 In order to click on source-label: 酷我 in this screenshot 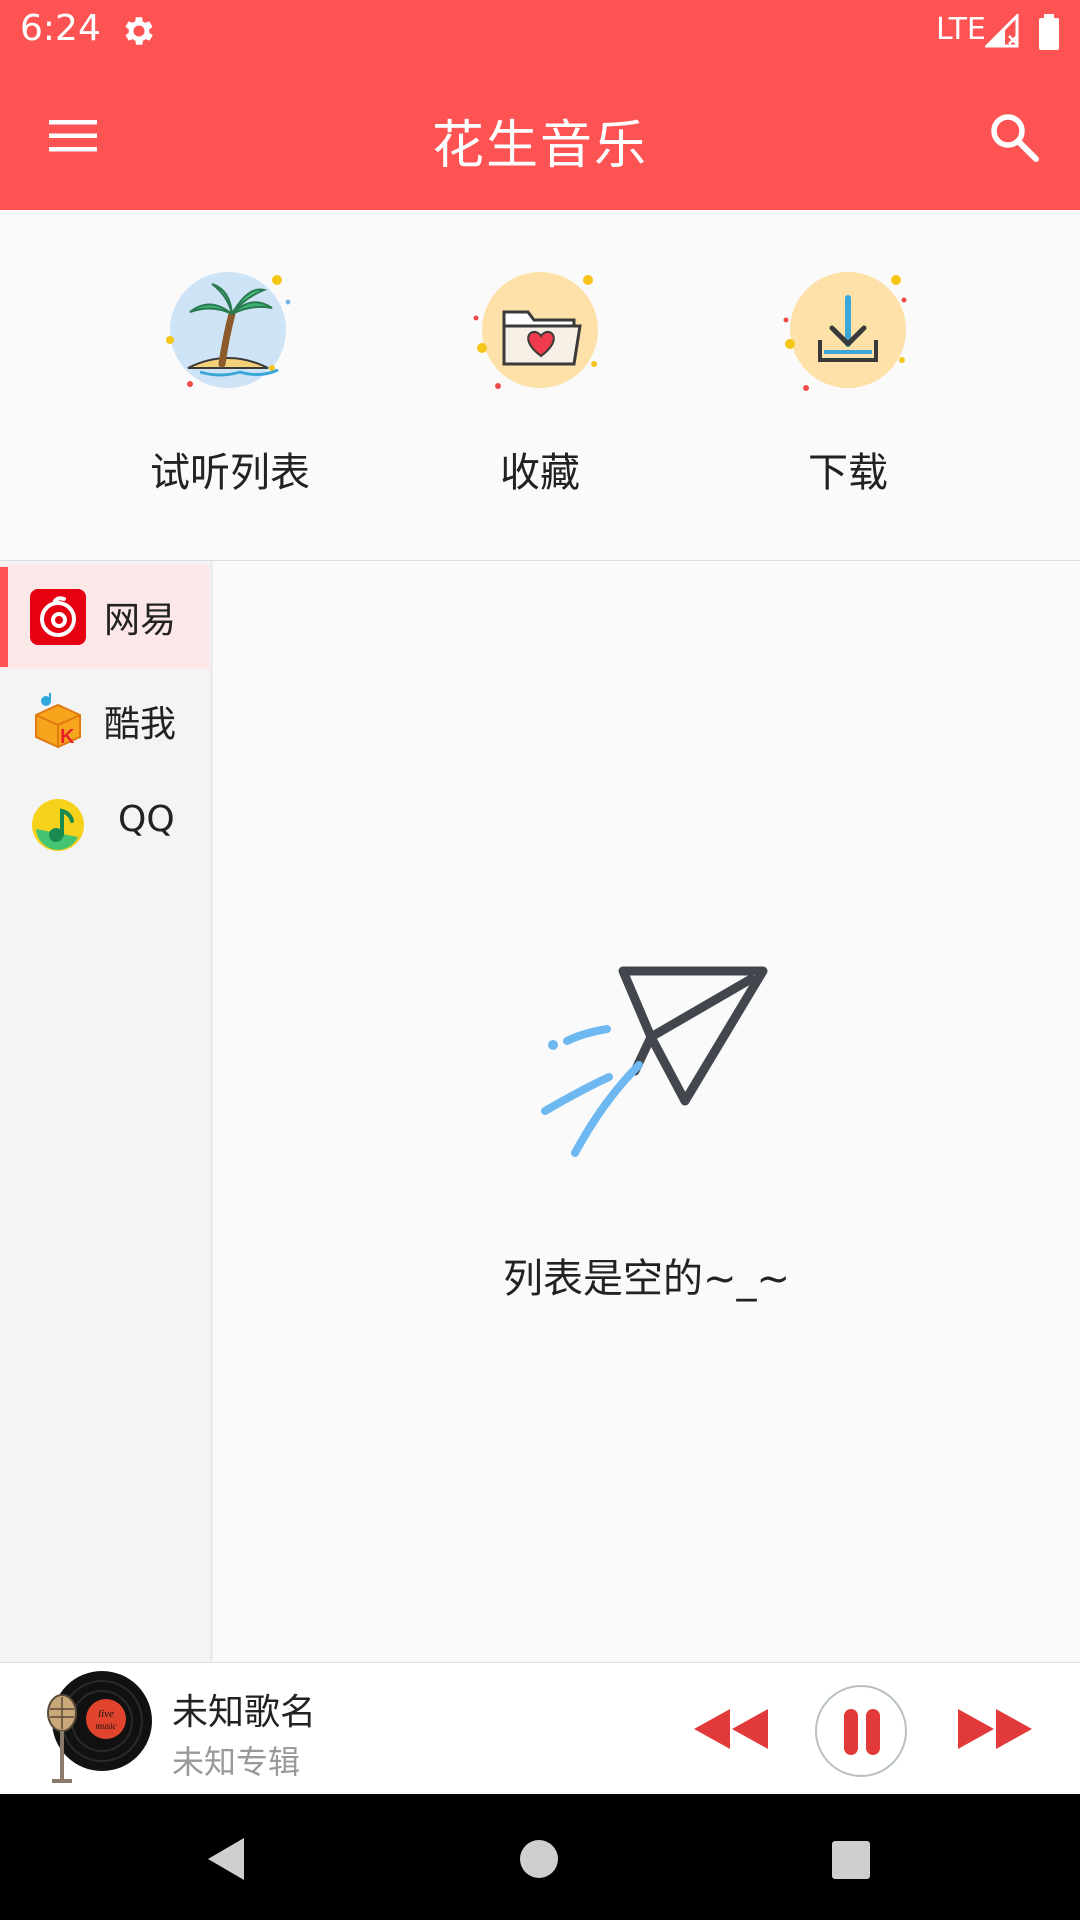, I will do `click(140, 724)`.